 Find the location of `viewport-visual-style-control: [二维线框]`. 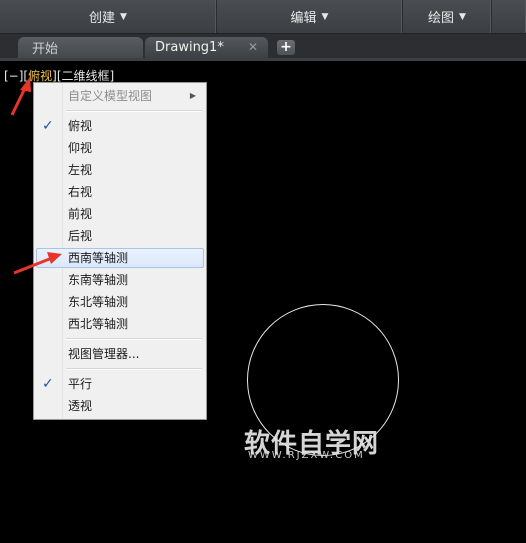

viewport-visual-style-control: [二维线框] is located at coordinates (85, 76).